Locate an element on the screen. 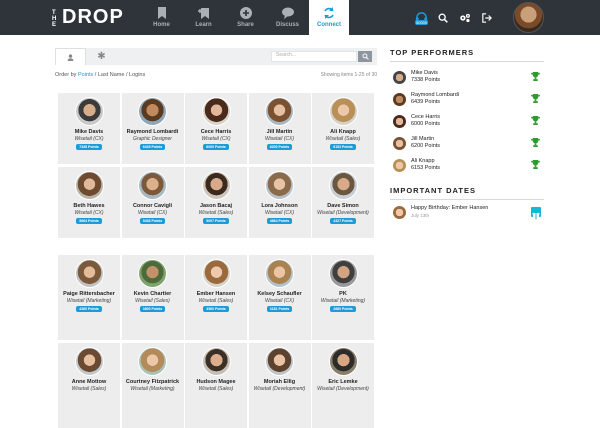 The image size is (600, 428). person-title: Graphic Designer is located at coordinates (152, 139).